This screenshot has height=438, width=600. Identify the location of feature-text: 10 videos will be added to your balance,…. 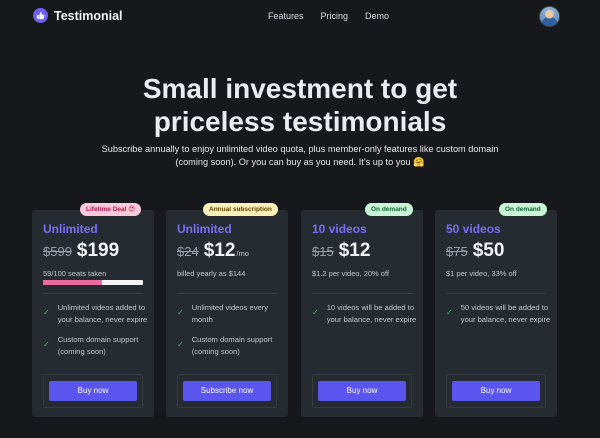
(371, 313).